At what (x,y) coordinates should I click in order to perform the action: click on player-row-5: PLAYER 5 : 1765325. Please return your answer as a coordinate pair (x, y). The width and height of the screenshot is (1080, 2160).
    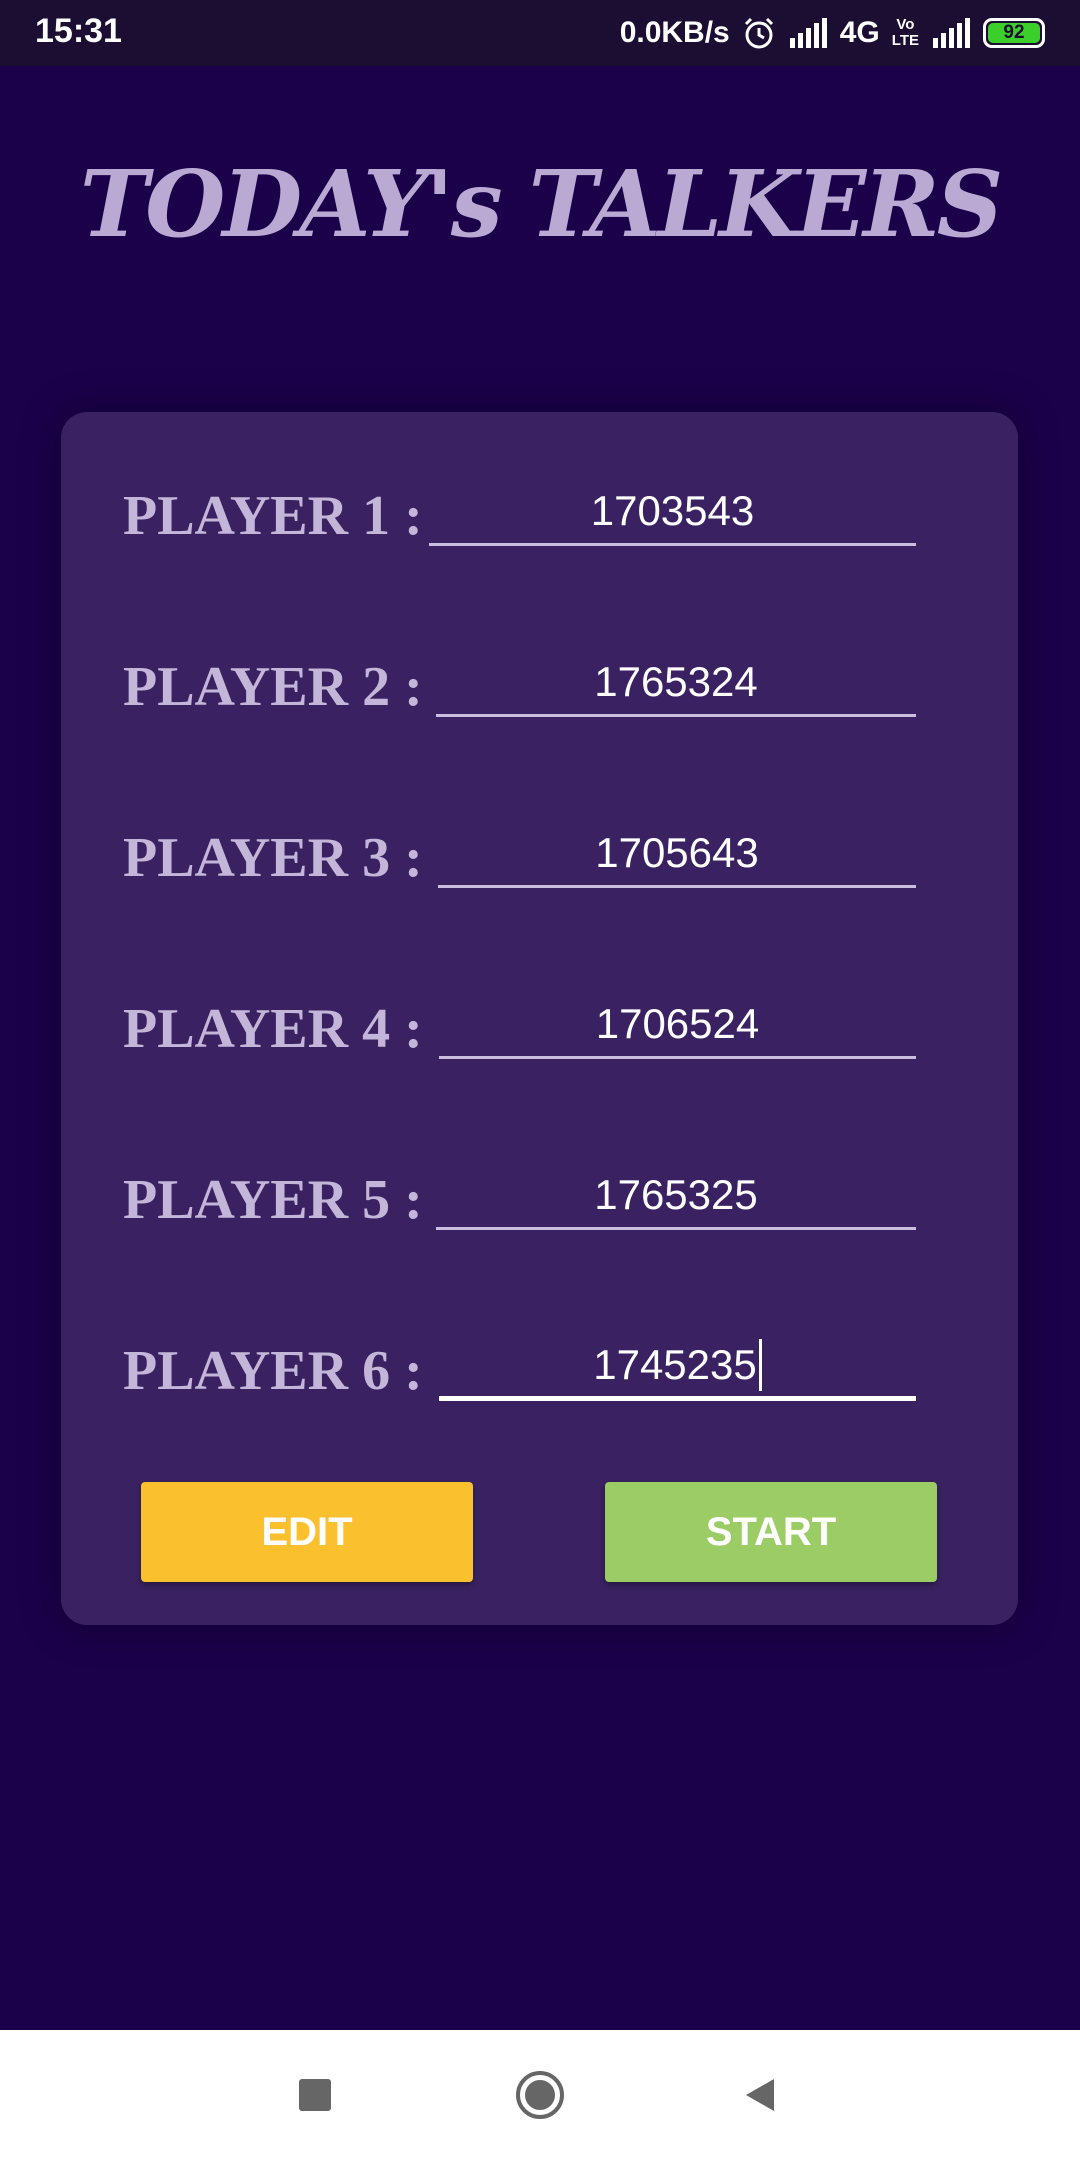
    Looking at the image, I should click on (539, 1198).